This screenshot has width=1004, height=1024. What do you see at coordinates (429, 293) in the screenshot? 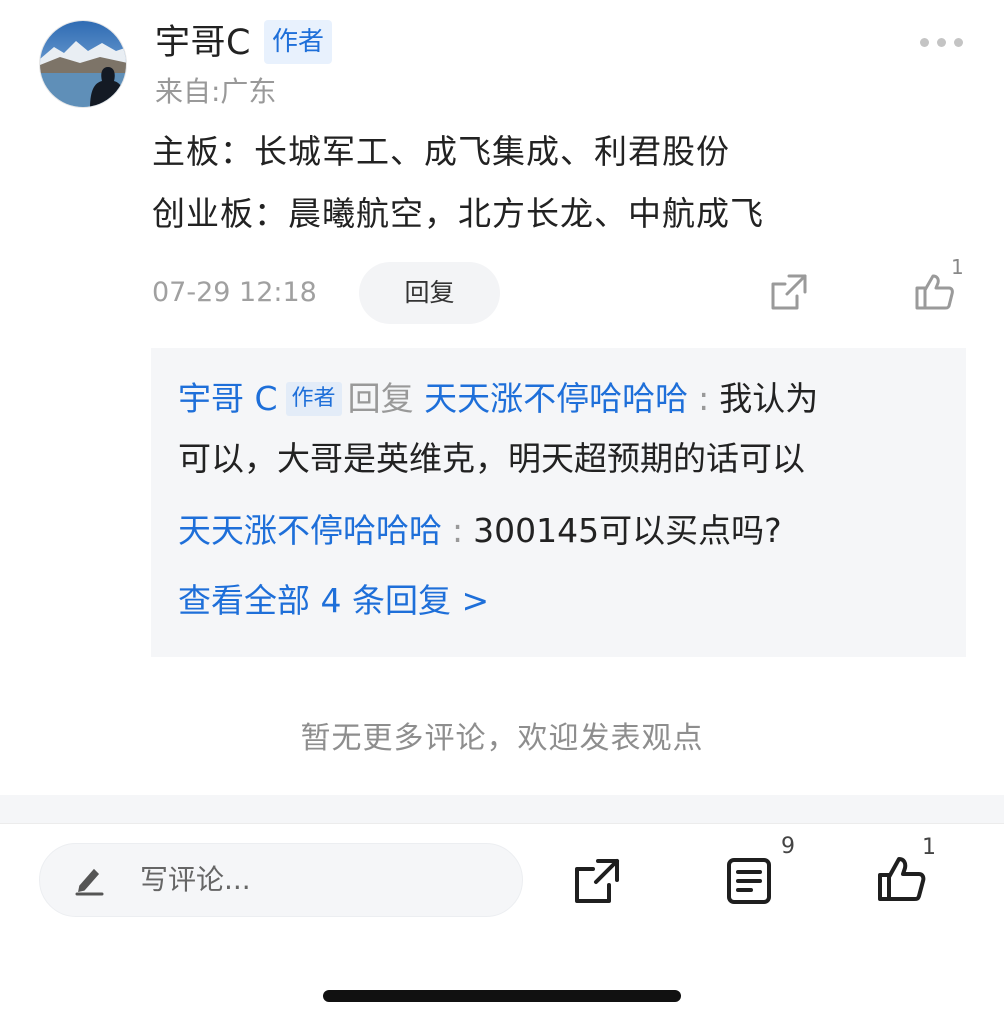
I see `reply-button: 回复` at bounding box center [429, 293].